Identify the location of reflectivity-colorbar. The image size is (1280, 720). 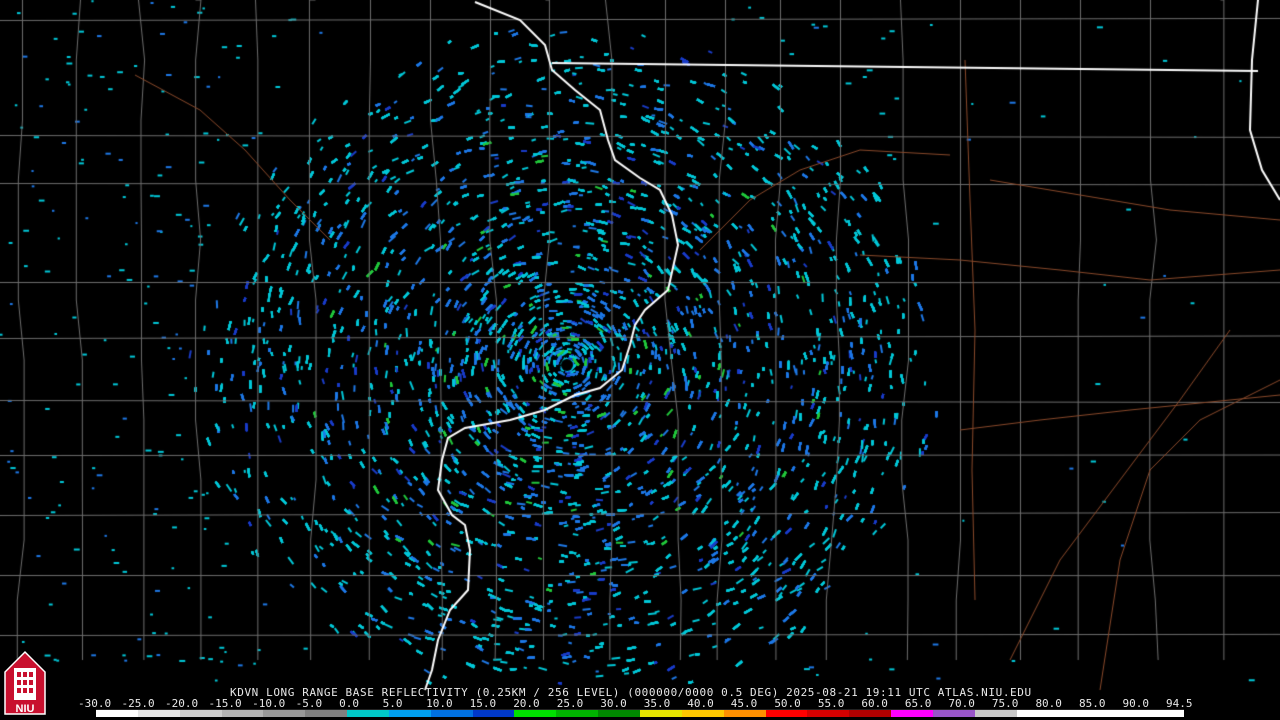
(640, 713).